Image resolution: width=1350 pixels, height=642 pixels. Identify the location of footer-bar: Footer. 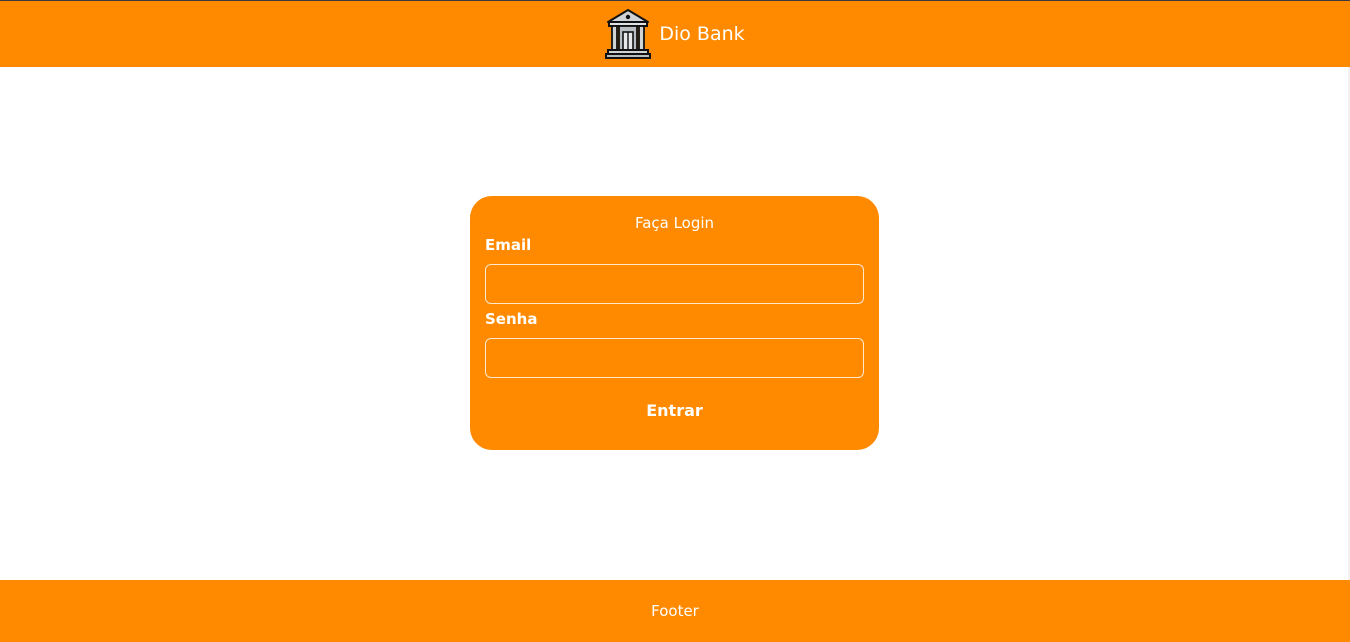
(675, 611).